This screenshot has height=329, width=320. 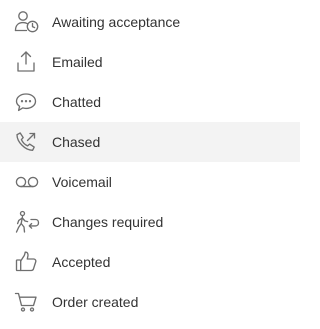 I want to click on status-item-label: Chatted, so click(x=77, y=102).